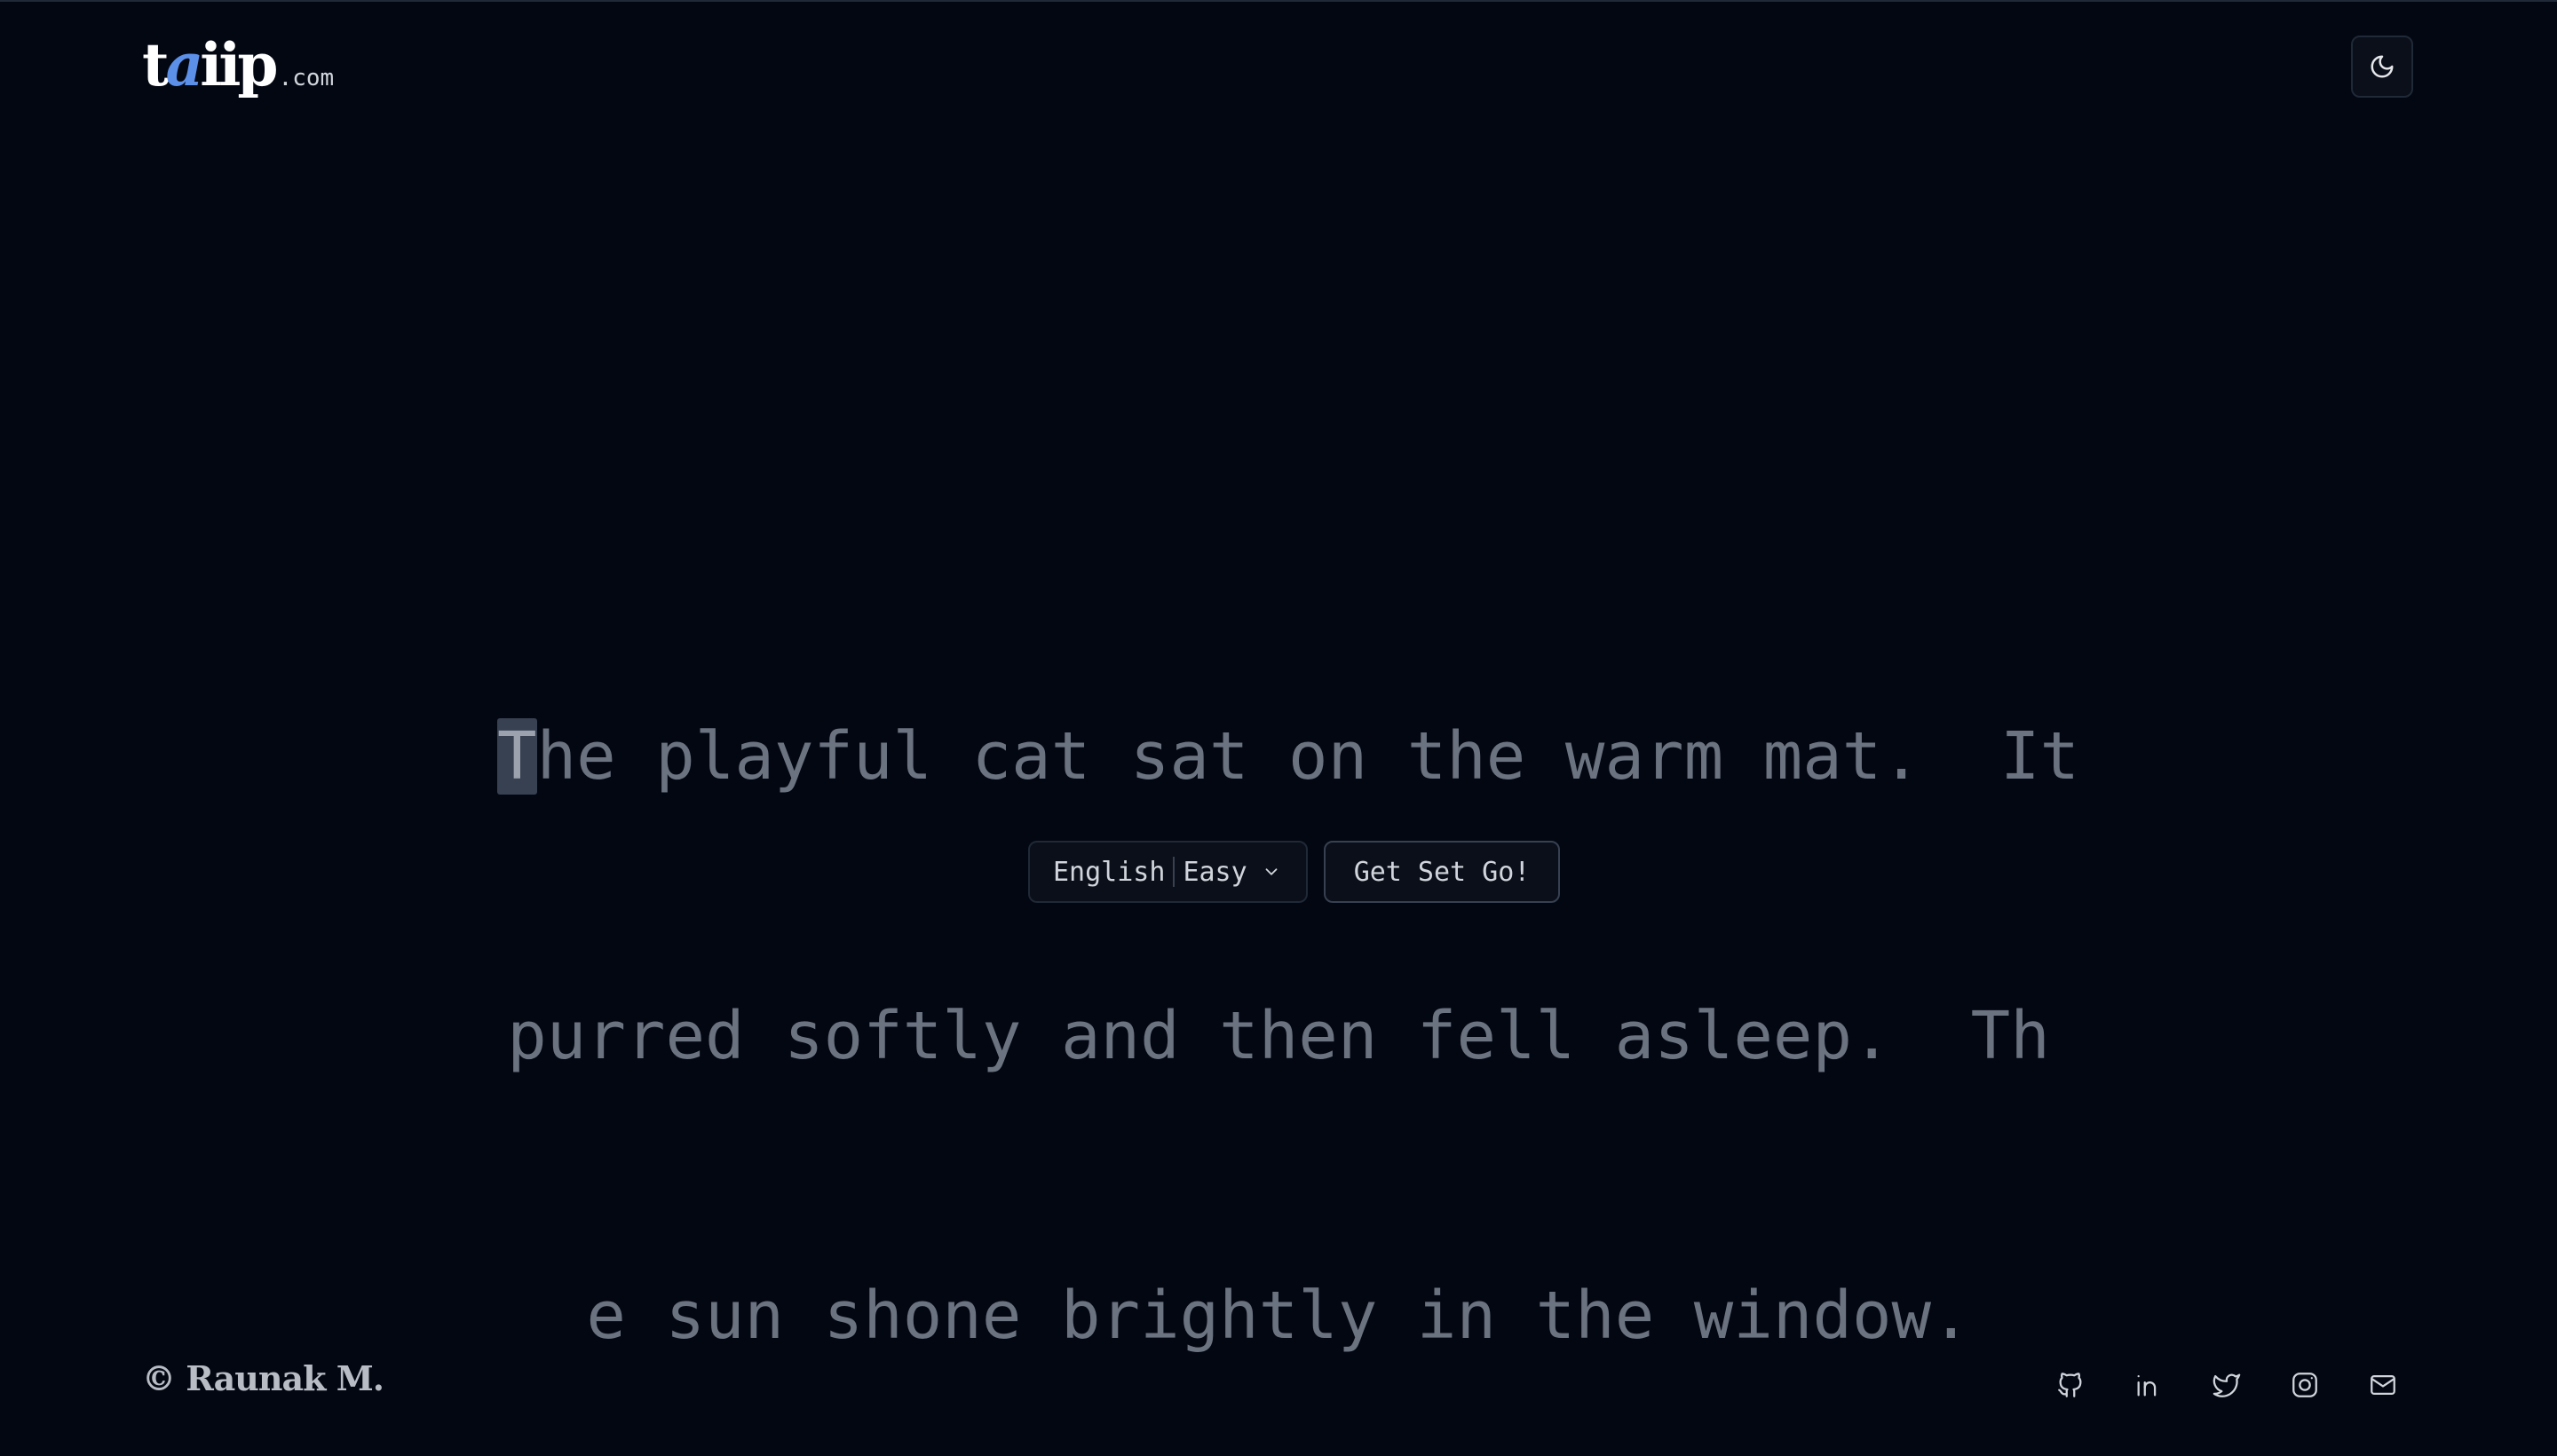 The image size is (2557, 1456). I want to click on mail-icon, so click(2383, 1385).